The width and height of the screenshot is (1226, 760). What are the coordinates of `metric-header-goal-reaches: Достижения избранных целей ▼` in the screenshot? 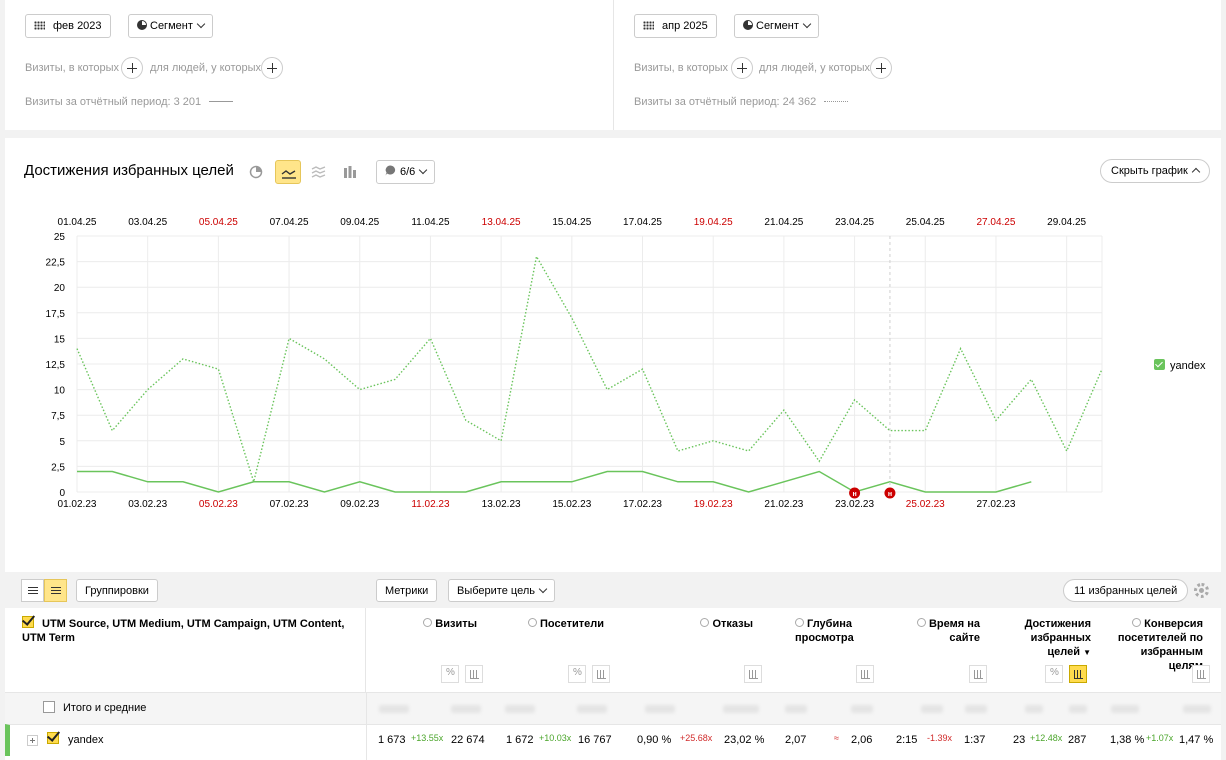 It's located at (1048, 638).